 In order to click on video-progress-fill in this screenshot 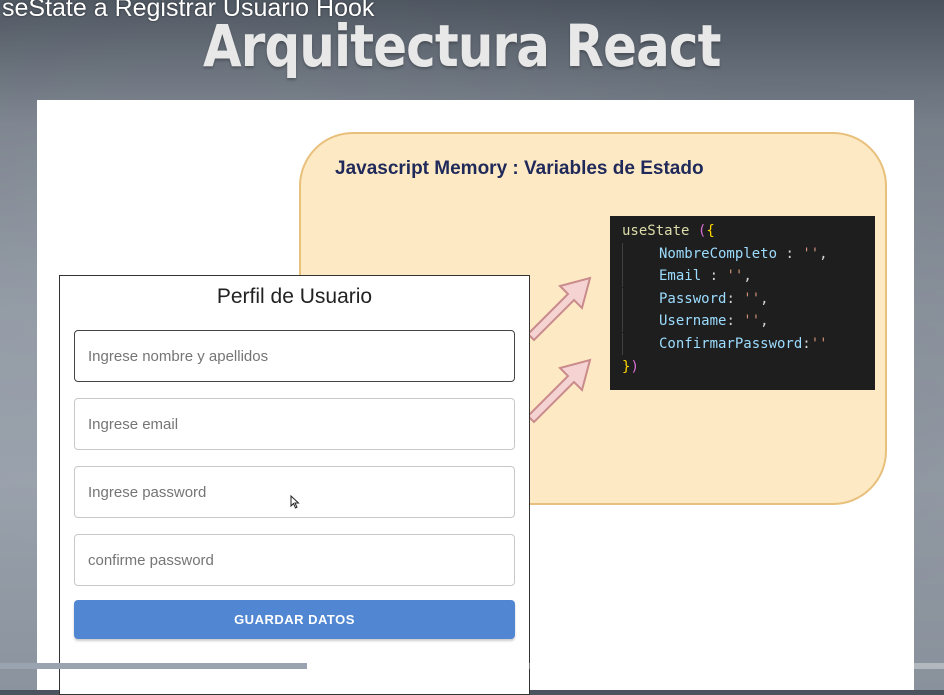, I will do `click(153, 666)`.